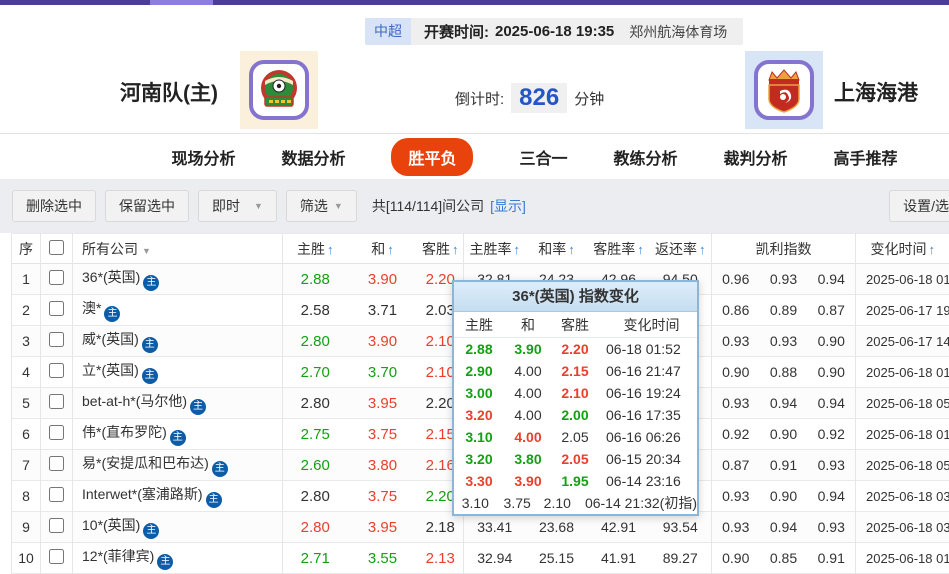 The height and width of the screenshot is (574, 949). I want to click on kelly-away: 0.91, so click(831, 558).